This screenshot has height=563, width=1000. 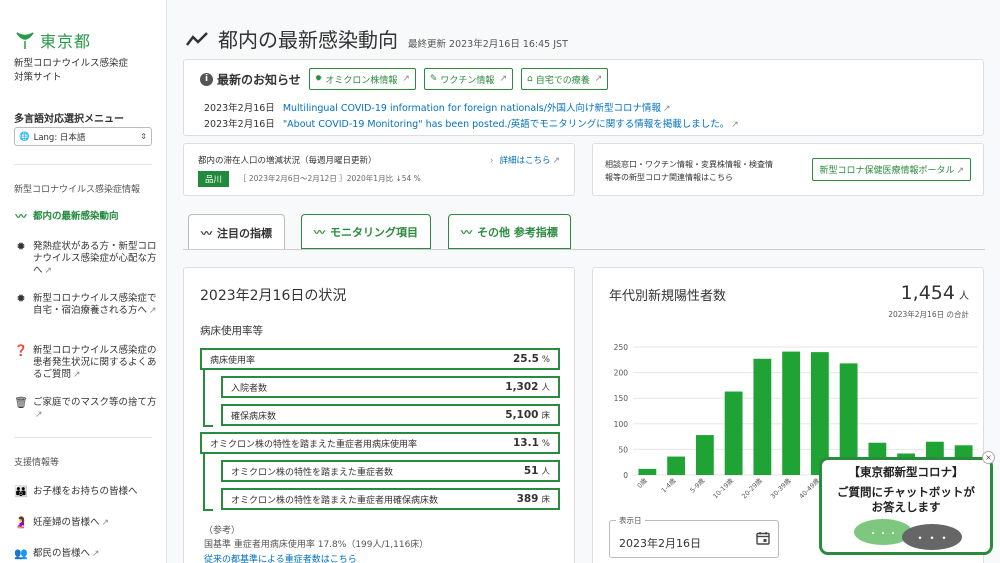 What do you see at coordinates (86, 492) in the screenshot?
I see `nav-item-children: 👪 お子様をお持ちの皆様へ` at bounding box center [86, 492].